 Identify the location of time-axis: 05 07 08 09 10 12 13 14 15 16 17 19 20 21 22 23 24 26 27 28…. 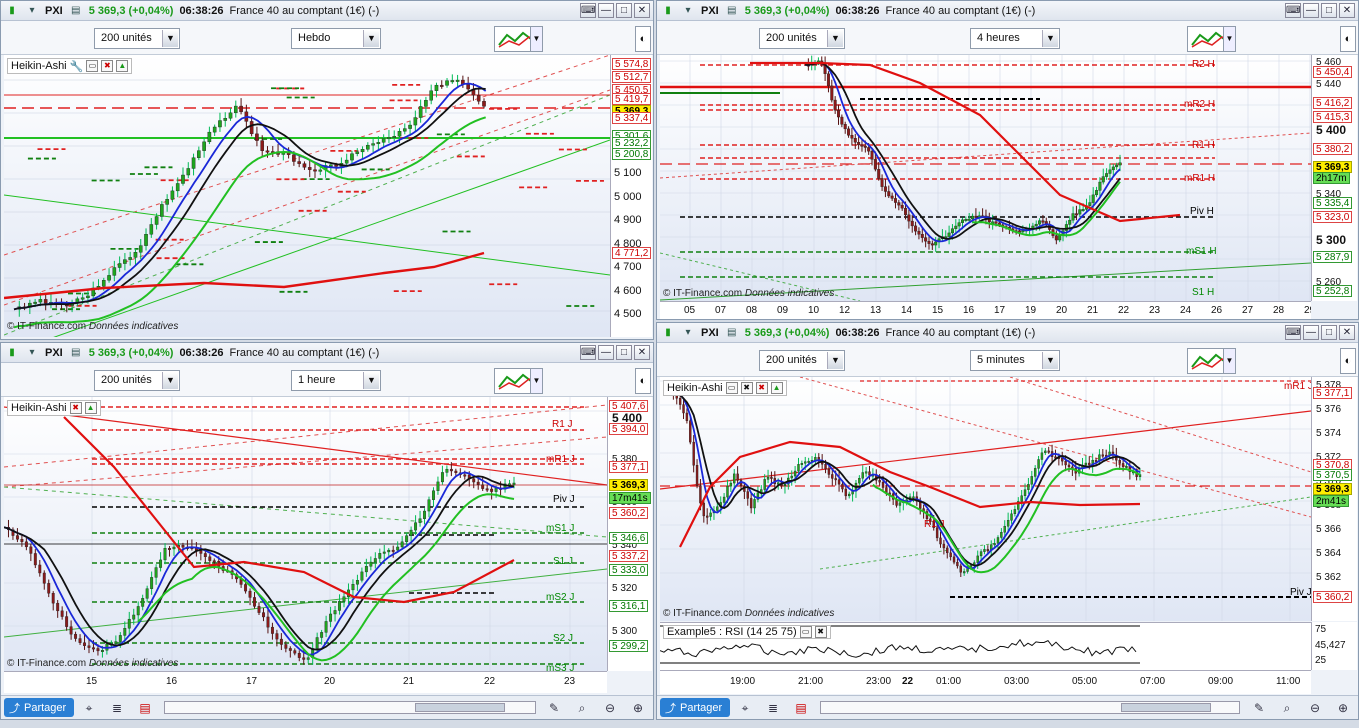
(985, 310).